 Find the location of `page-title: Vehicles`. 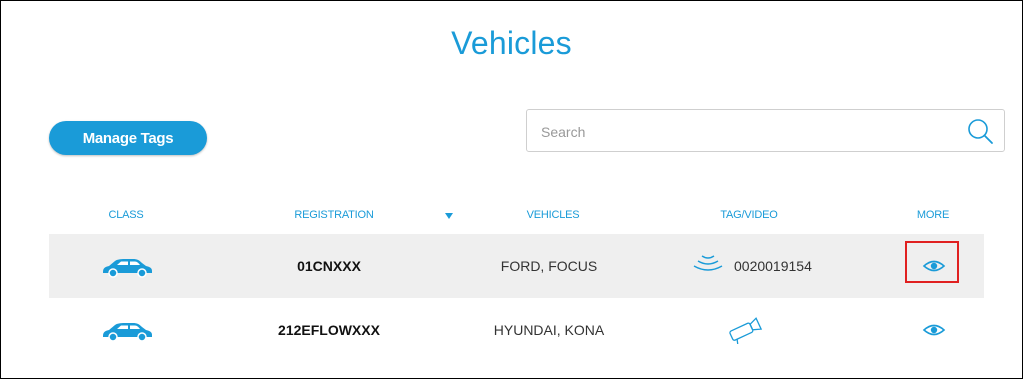

page-title: Vehicles is located at coordinates (511, 43).